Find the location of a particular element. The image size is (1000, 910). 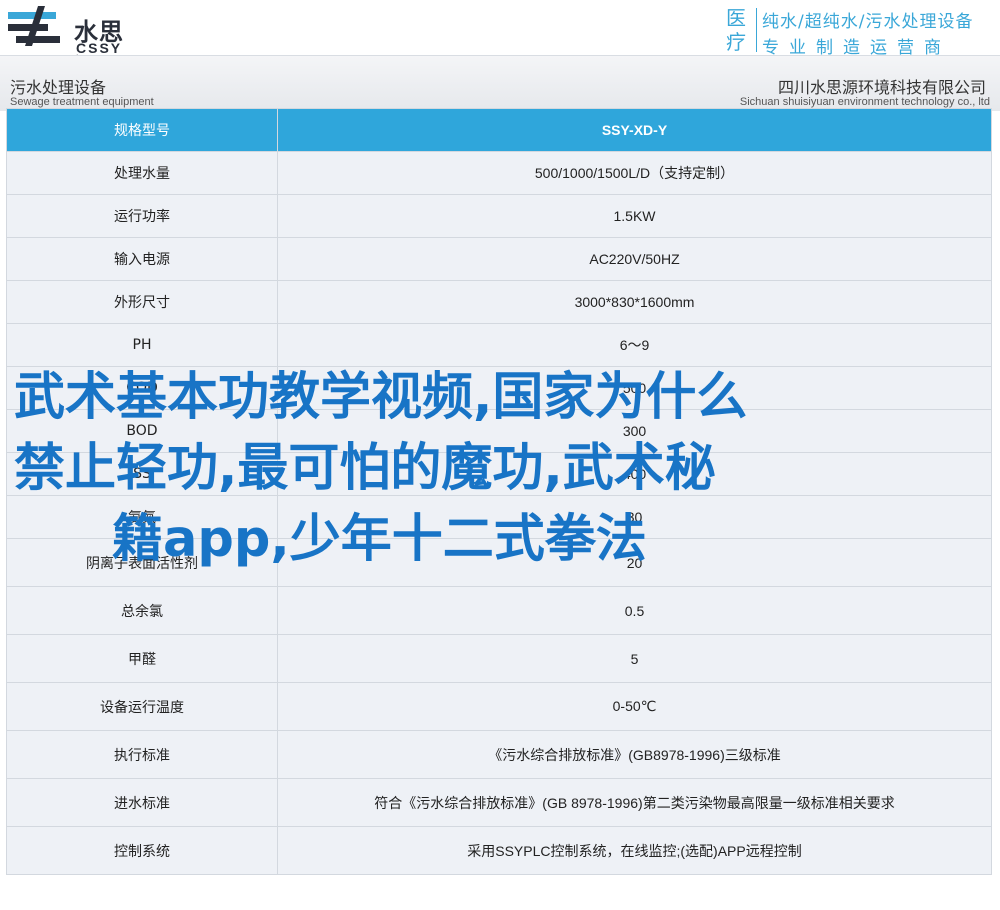

logo-mark-icon is located at coordinates (34, 26).